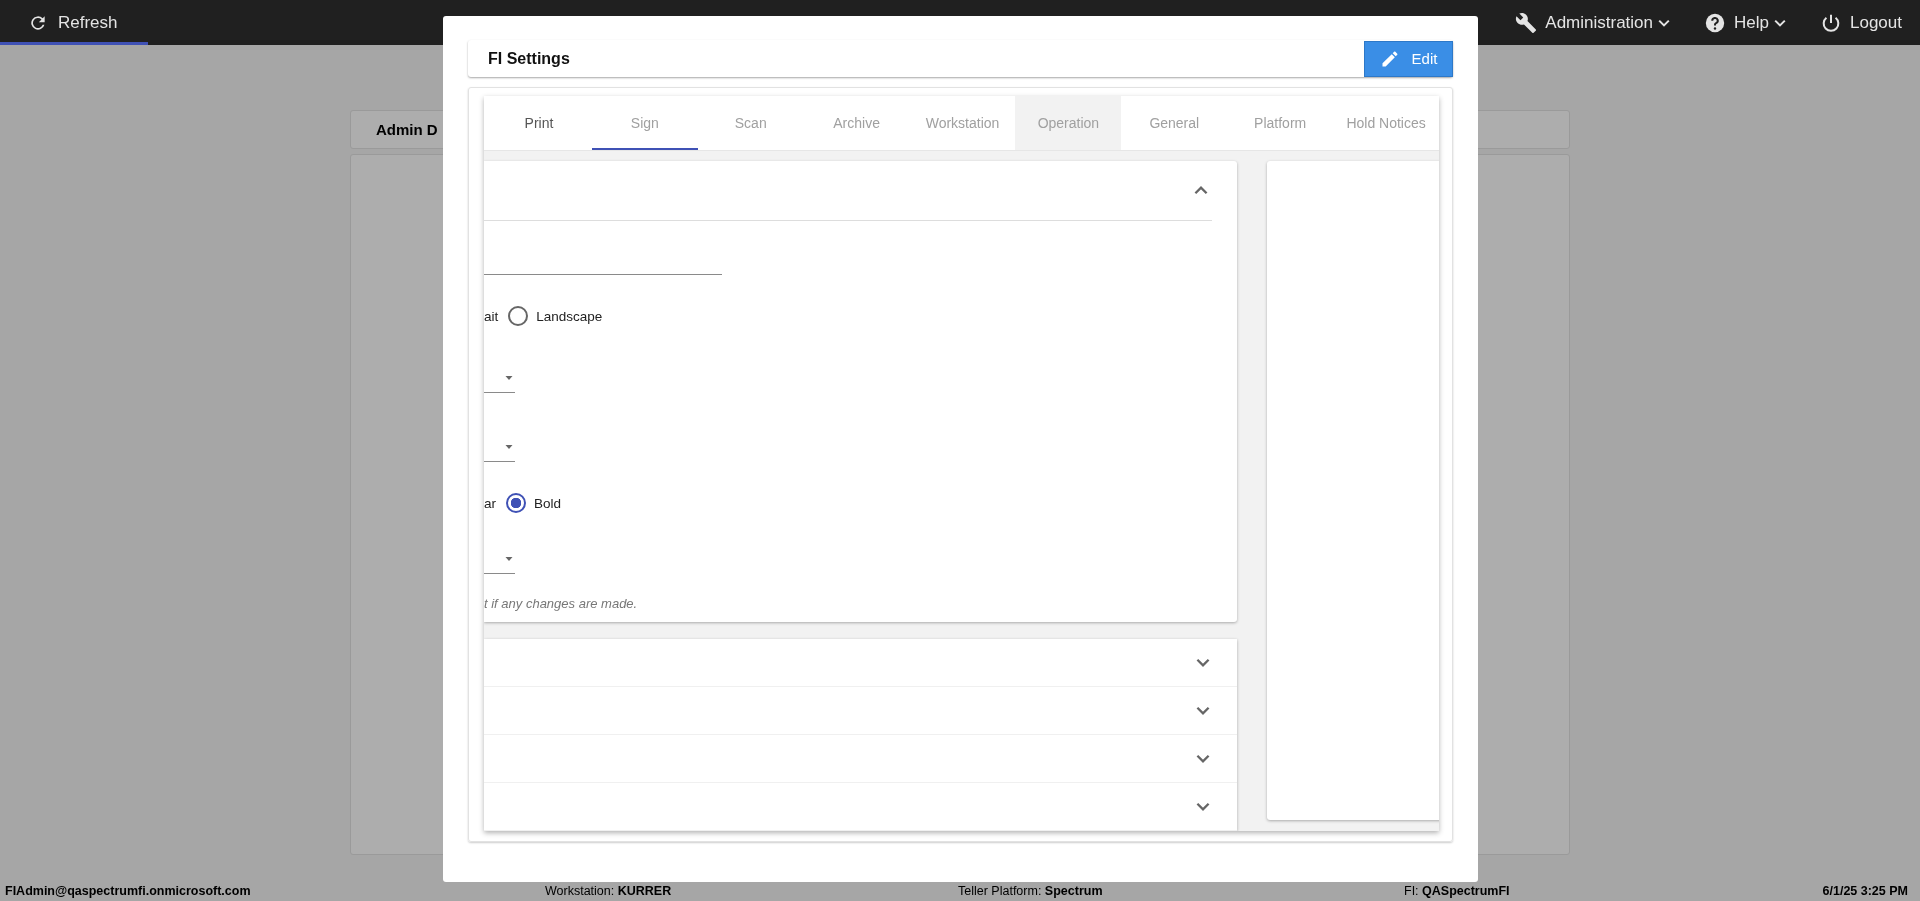 The height and width of the screenshot is (901, 1920). What do you see at coordinates (561, 604) in the screenshot?
I see `hint-text: t if any changes are made.` at bounding box center [561, 604].